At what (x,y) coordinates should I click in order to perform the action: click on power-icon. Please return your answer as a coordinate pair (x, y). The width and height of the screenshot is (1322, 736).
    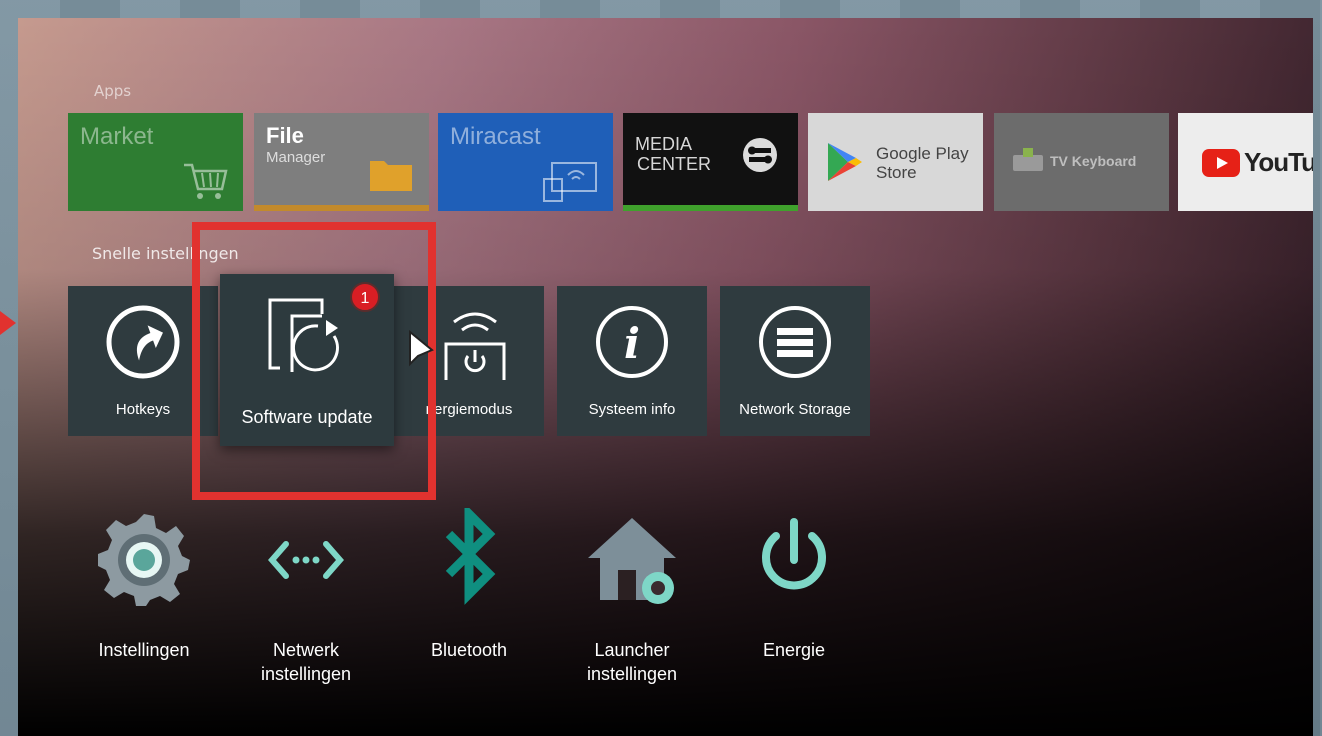
    Looking at the image, I should click on (794, 554).